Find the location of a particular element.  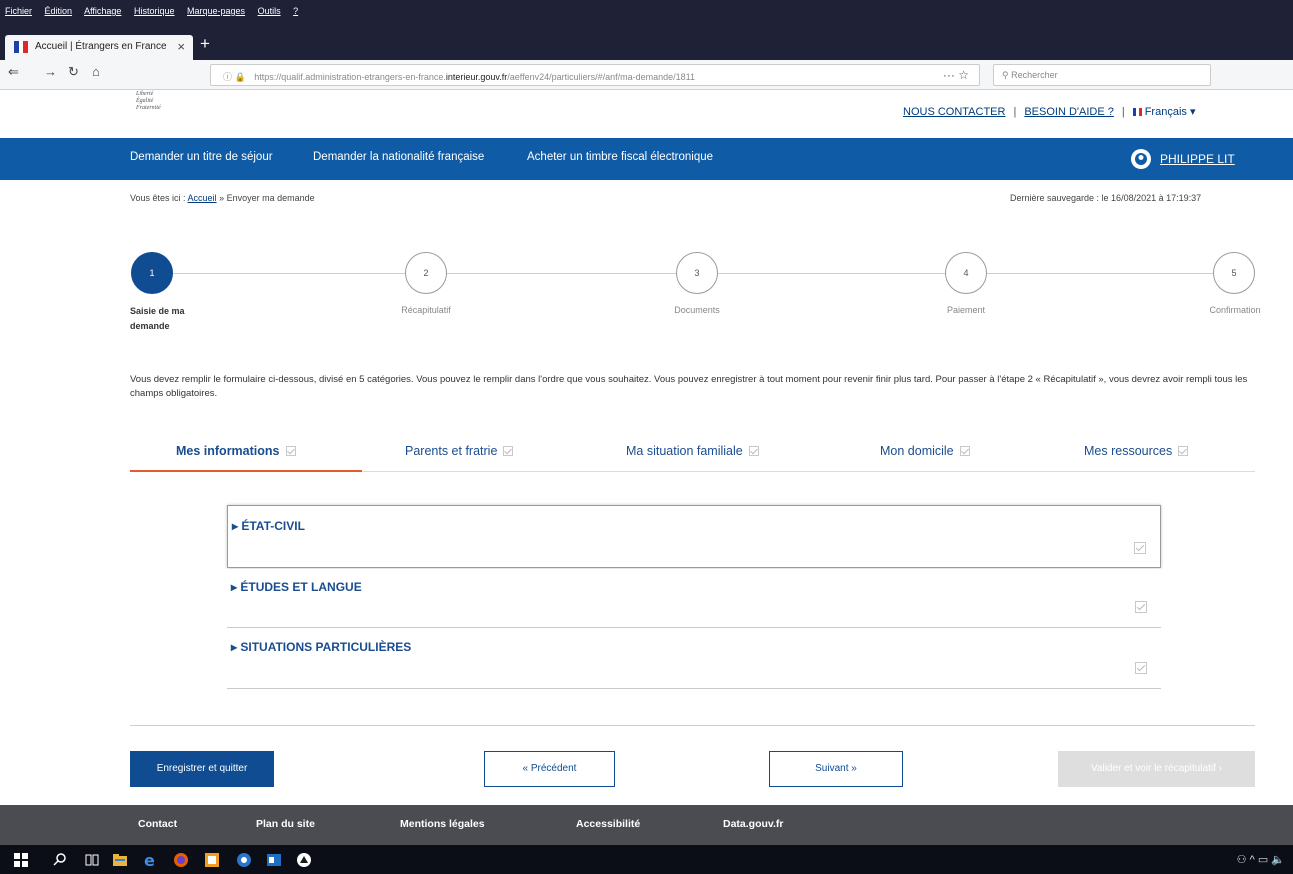

edge-icon: e is located at coordinates (151, 860).